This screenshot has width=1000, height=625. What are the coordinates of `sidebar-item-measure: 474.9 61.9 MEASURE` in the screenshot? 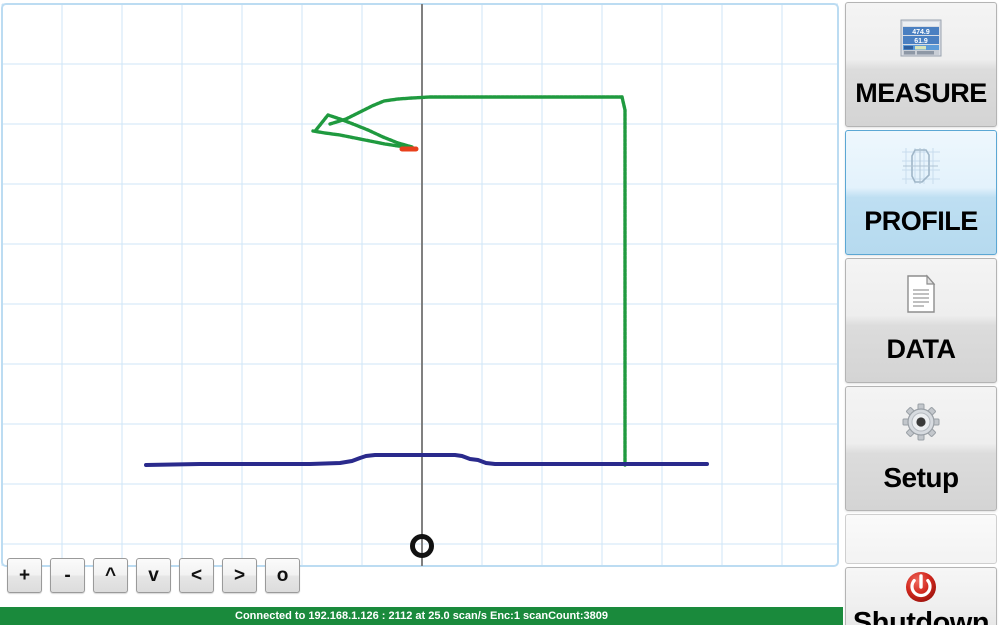 It's located at (921, 64).